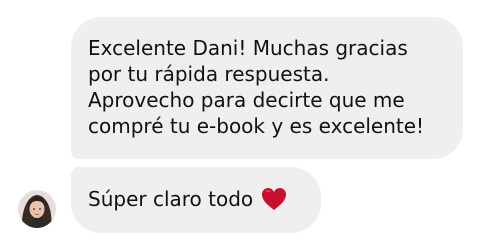  Describe the element at coordinates (248, 48) in the screenshot. I see `message-line: Excelente Dani! Muchas gracias` at that location.